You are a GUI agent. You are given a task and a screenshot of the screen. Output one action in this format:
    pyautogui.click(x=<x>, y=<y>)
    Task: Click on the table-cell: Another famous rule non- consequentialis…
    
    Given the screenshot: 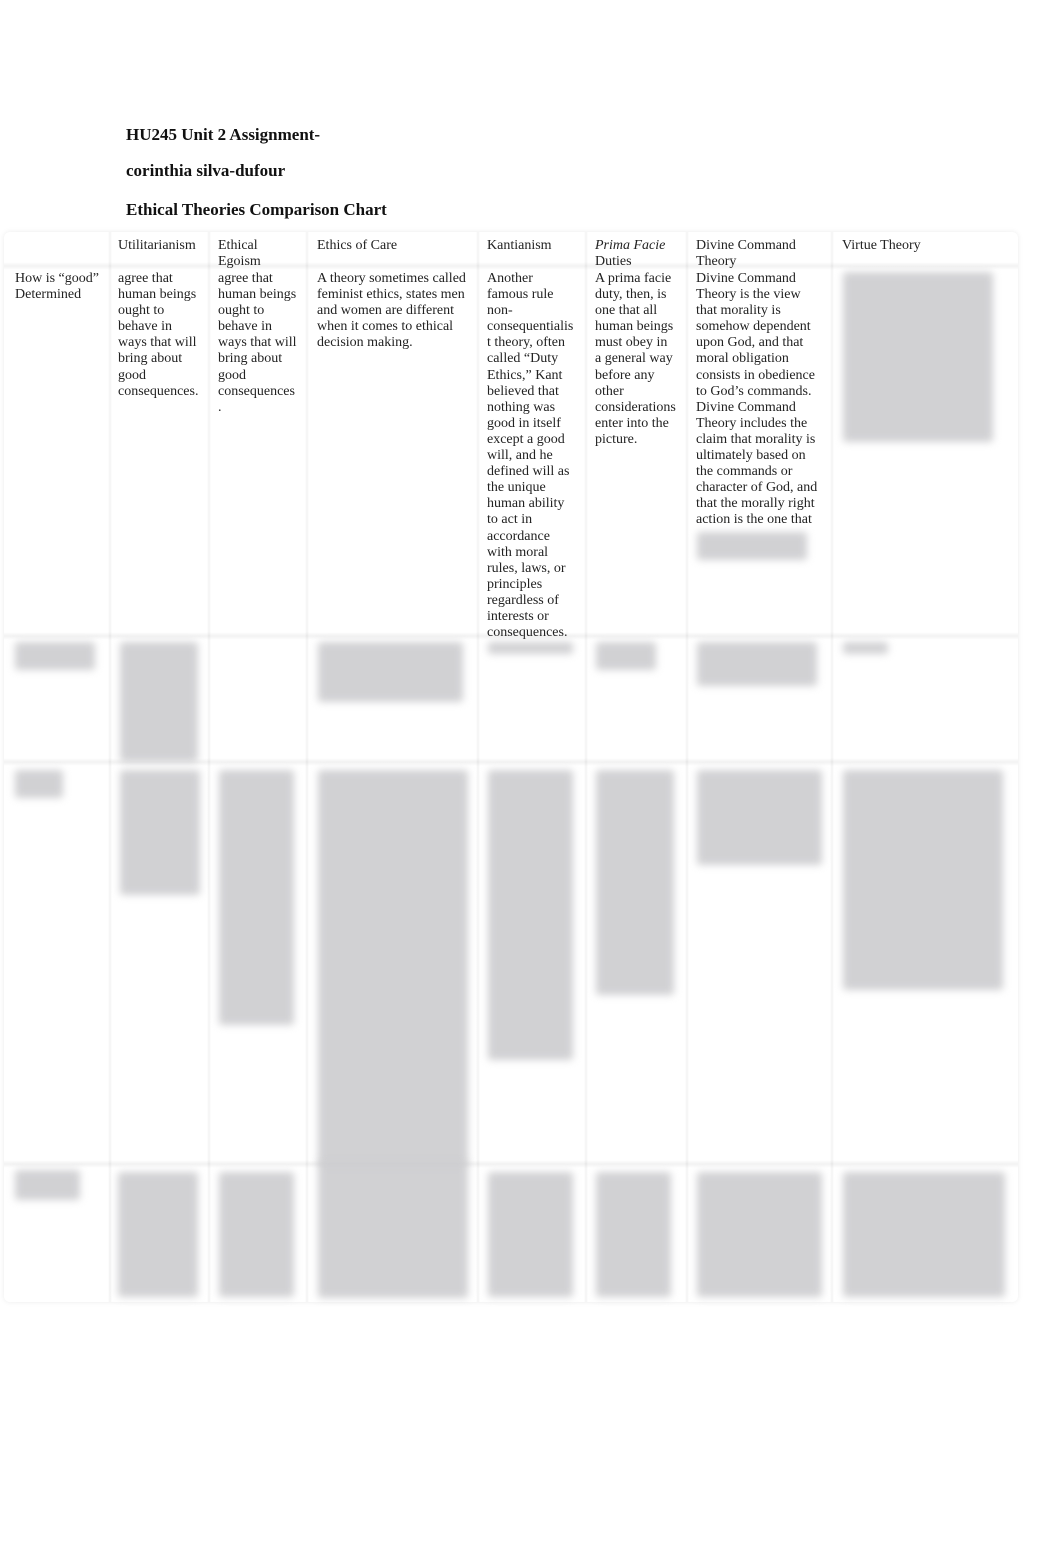 What is the action you would take?
    pyautogui.click(x=530, y=456)
    